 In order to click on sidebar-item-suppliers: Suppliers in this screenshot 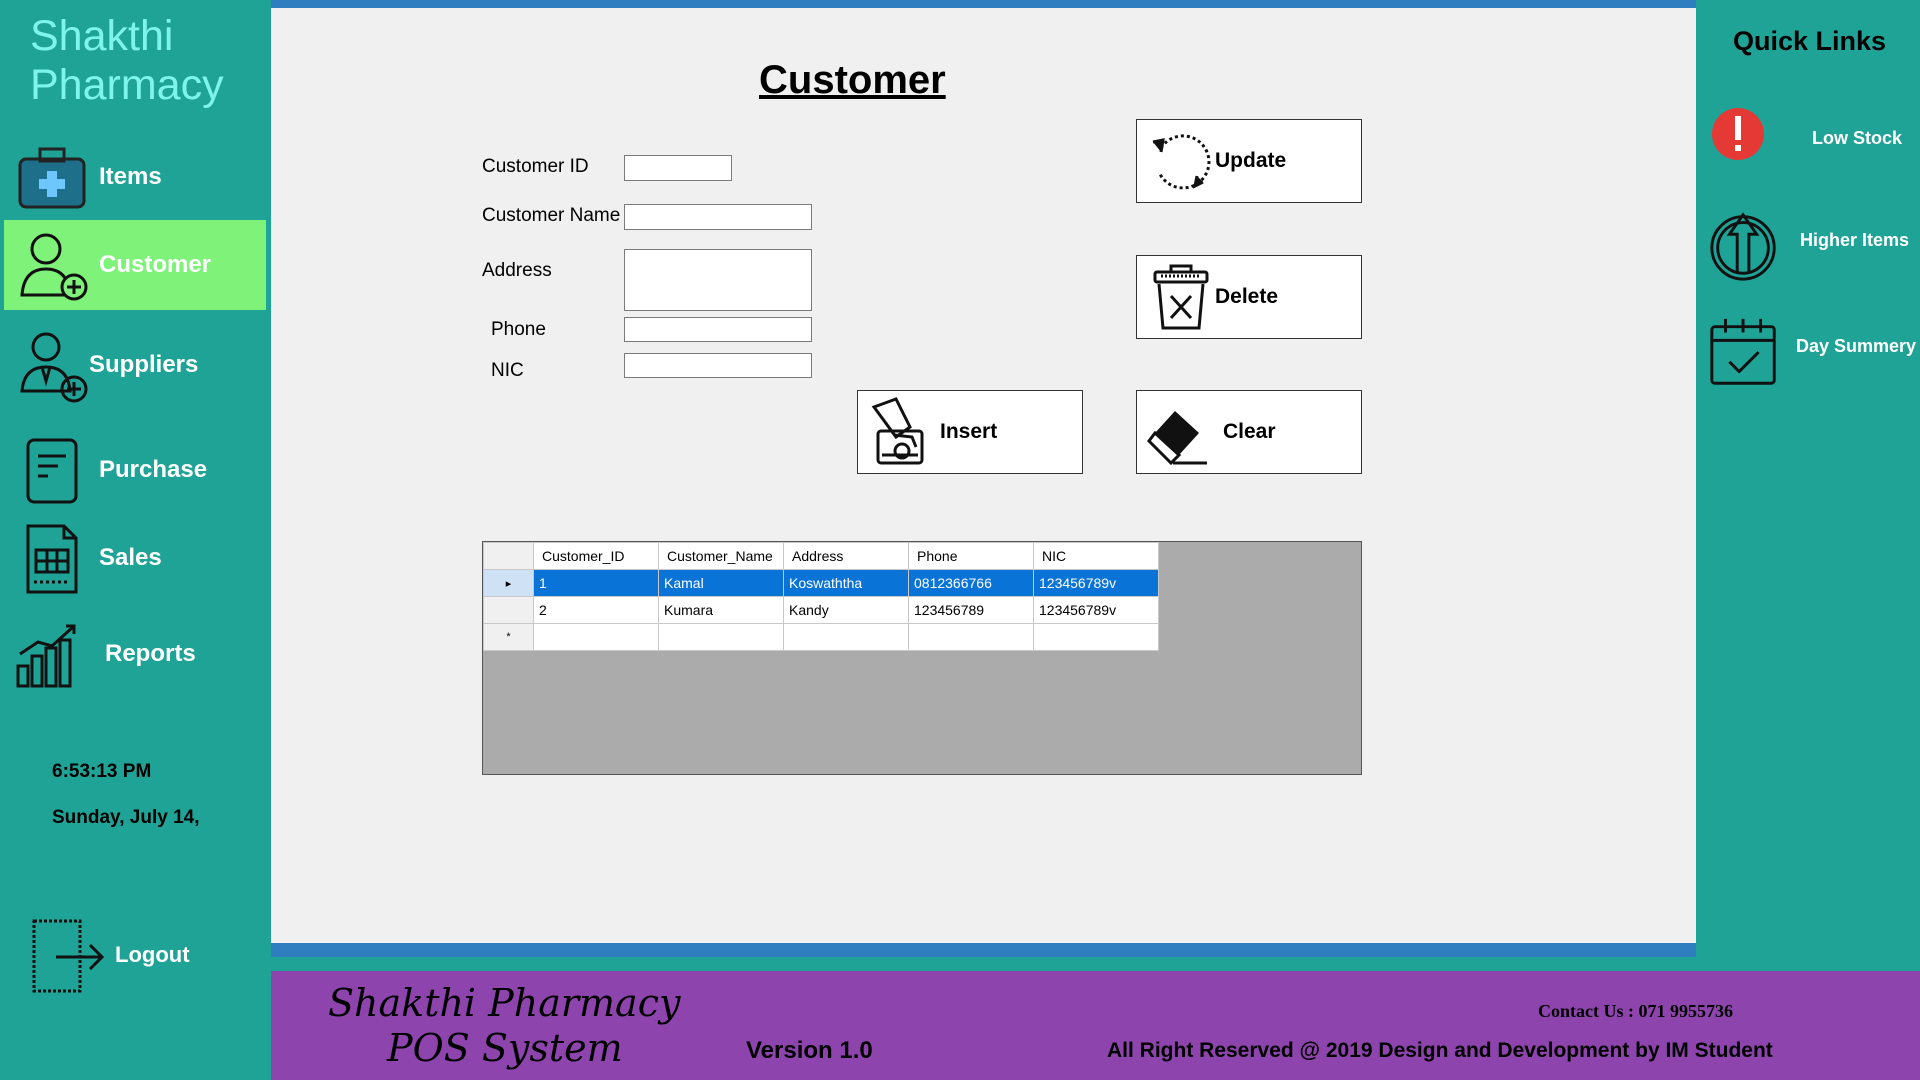, I will do `click(135, 365)`.